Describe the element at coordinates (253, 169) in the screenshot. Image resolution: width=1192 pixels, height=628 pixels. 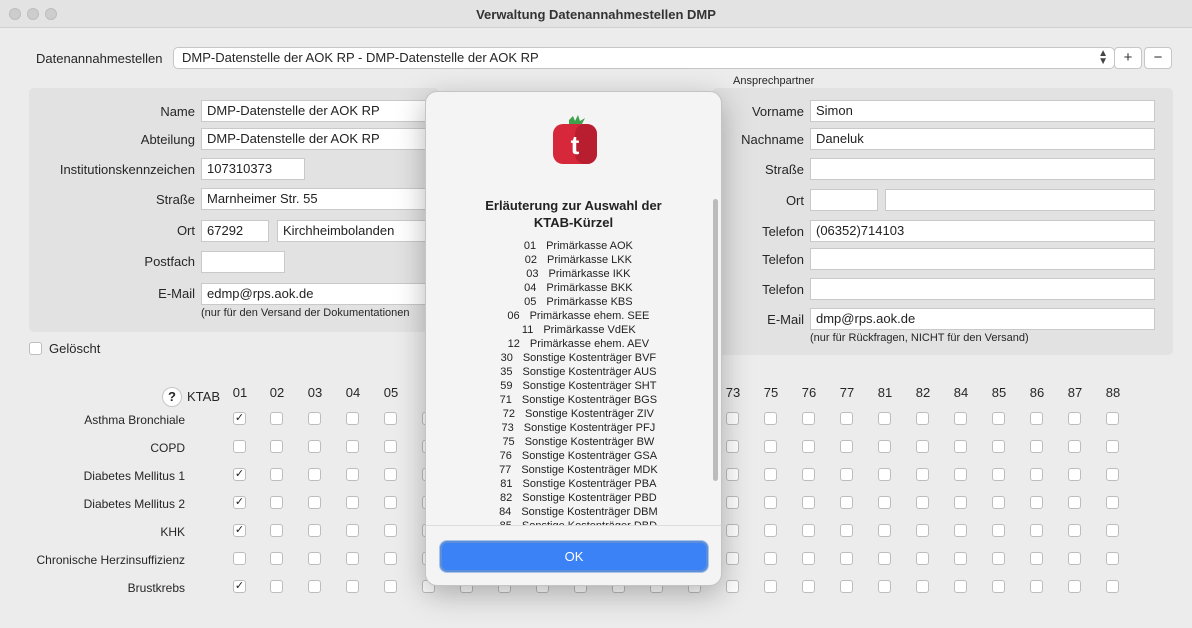
I see `ik-field: 107310373` at that location.